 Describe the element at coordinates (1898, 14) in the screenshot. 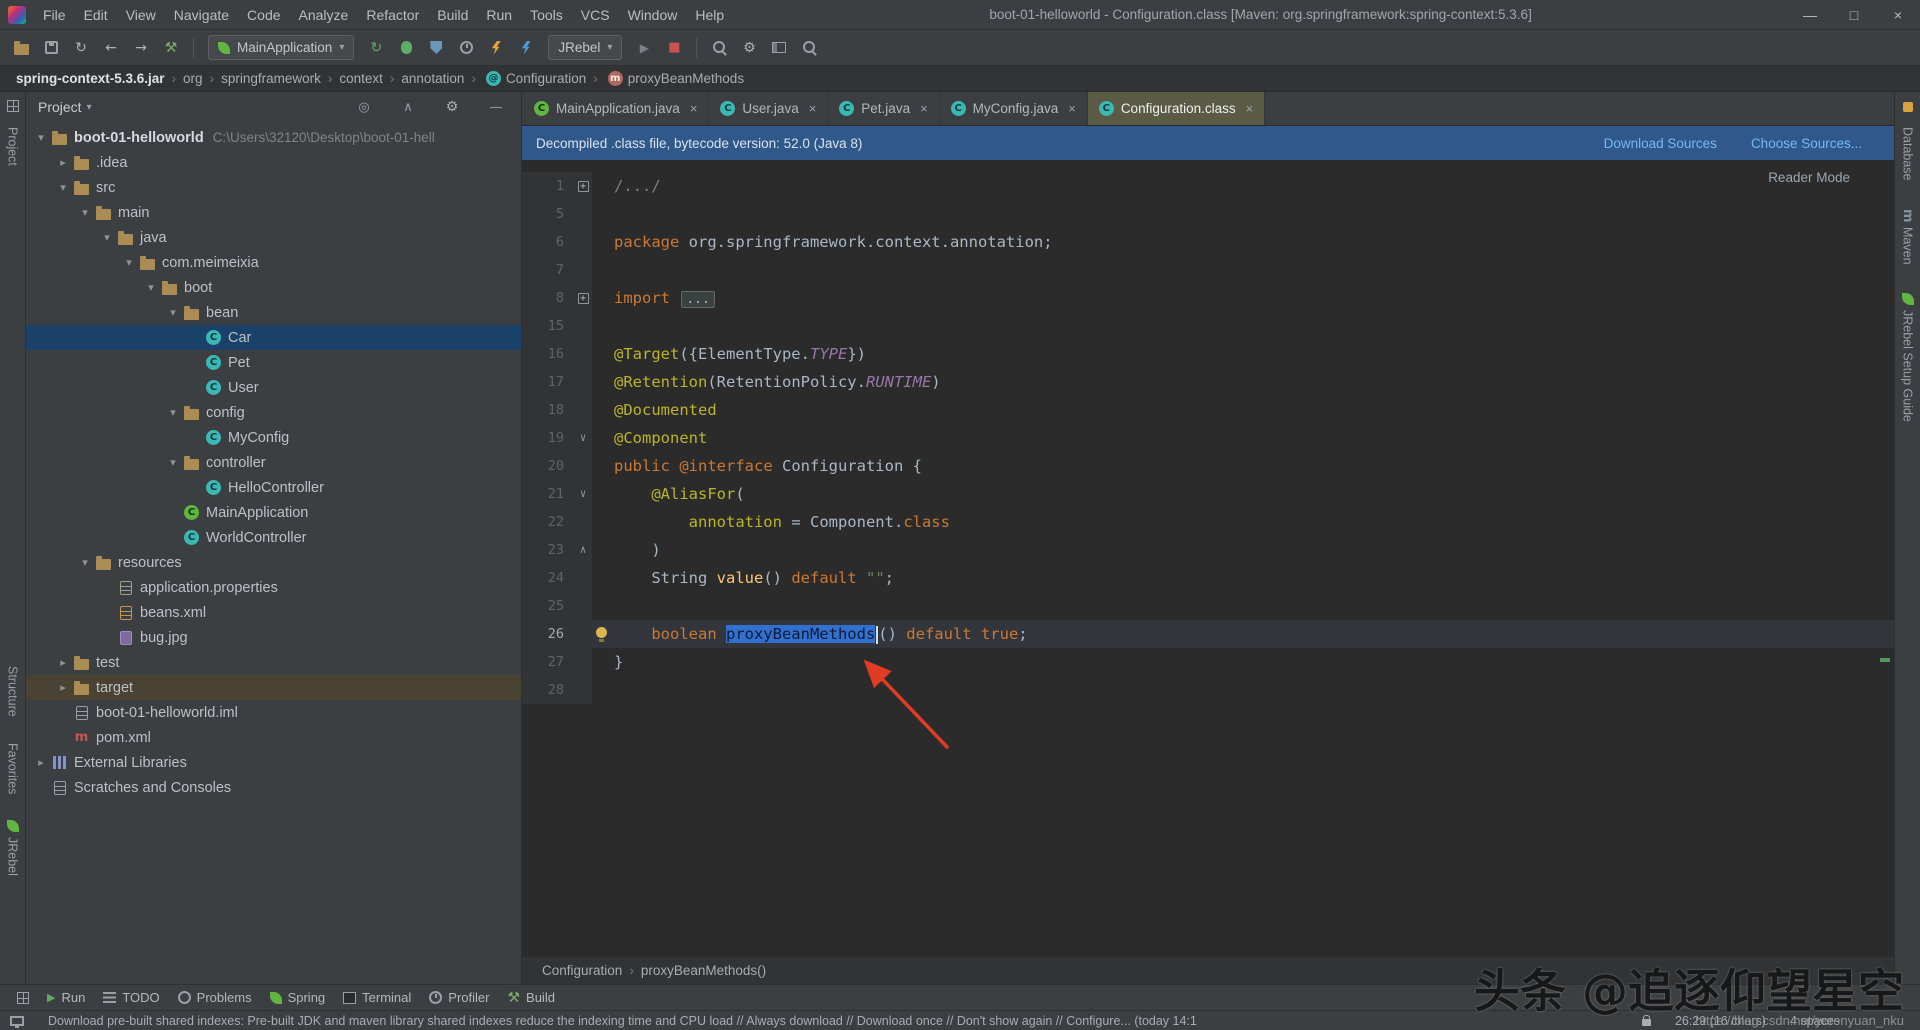

I see `close-button: ×` at that location.